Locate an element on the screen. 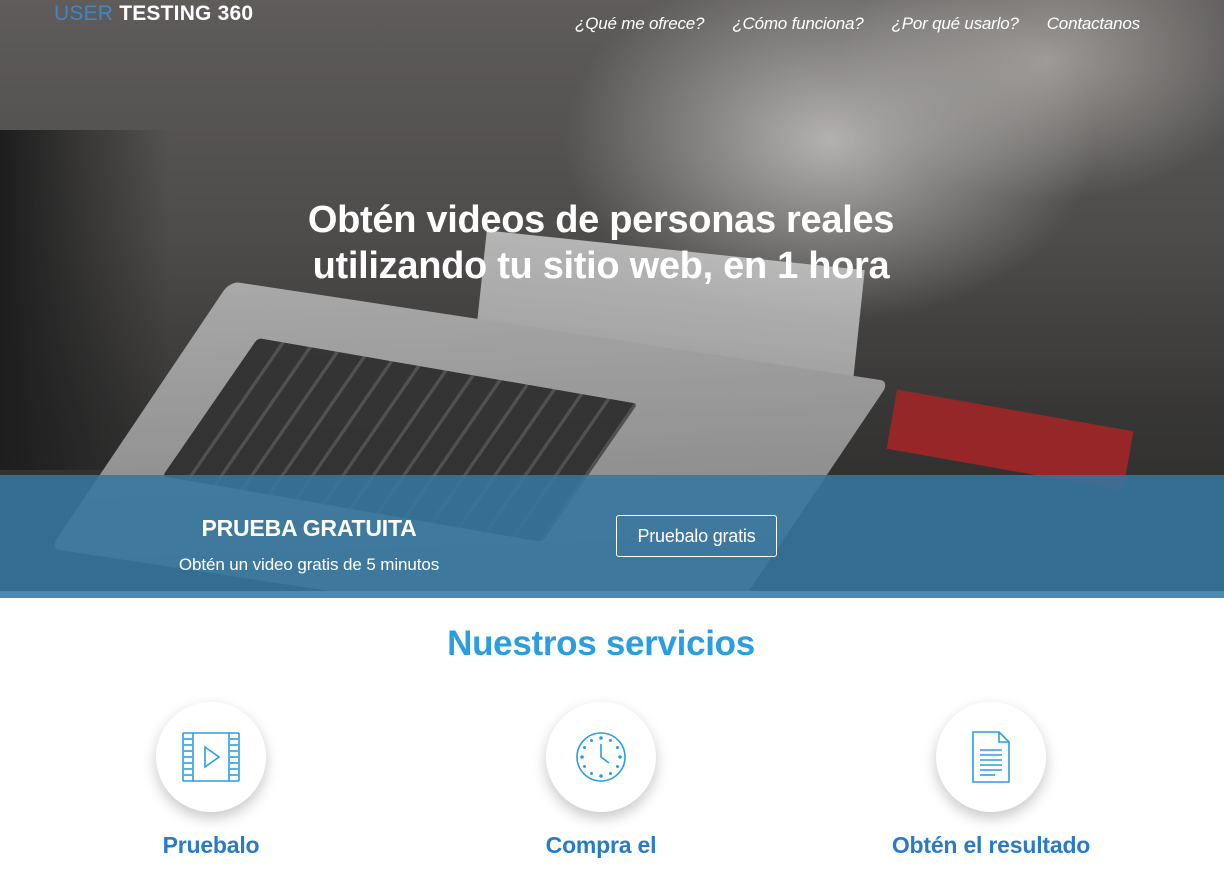 This screenshot has width=1224, height=874. service-item-compra: Compra el is located at coordinates (601, 780).